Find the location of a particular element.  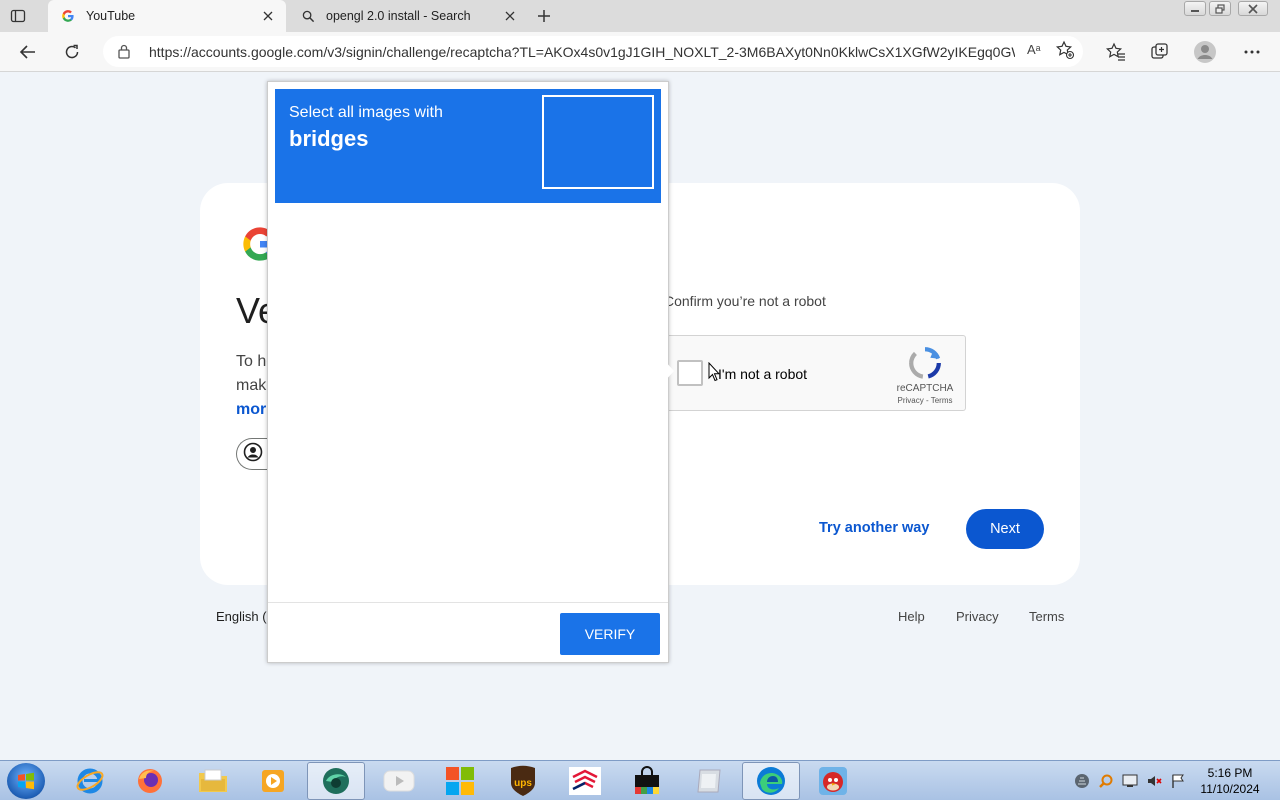

read-aloud-icon: Aᵃ is located at coordinates (1034, 49).